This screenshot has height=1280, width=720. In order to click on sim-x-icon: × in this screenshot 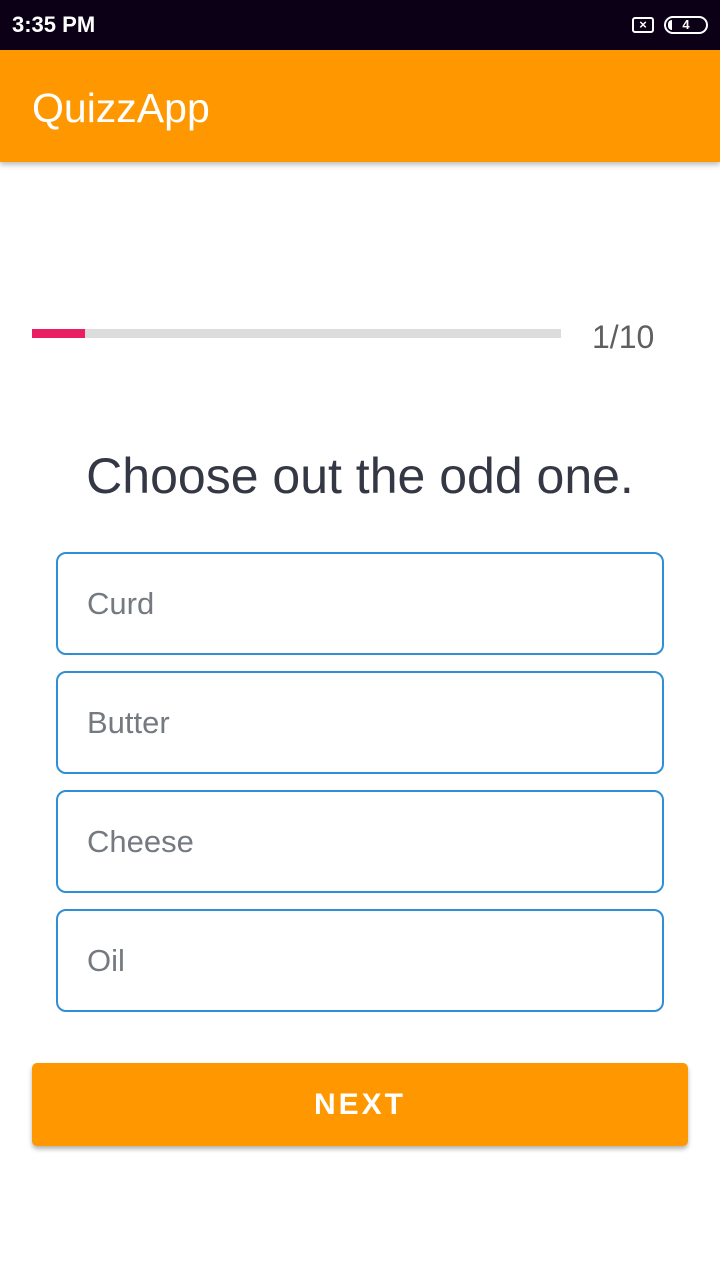, I will do `click(643, 25)`.